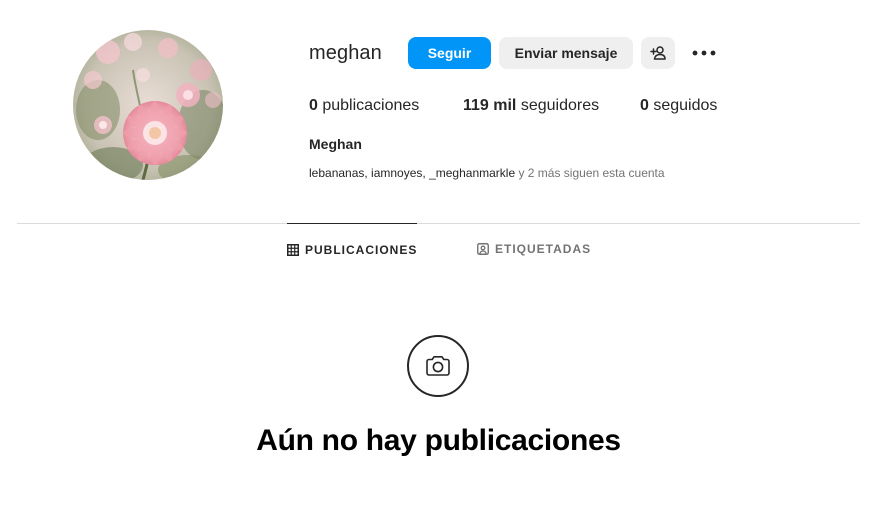 The image size is (877, 510). What do you see at coordinates (438, 223) in the screenshot?
I see `profile-divider` at bounding box center [438, 223].